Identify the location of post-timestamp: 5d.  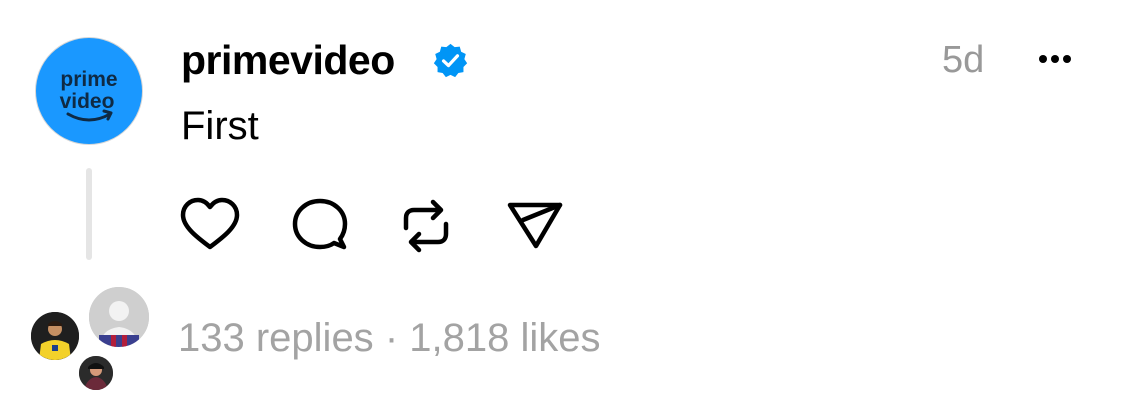
(963, 60).